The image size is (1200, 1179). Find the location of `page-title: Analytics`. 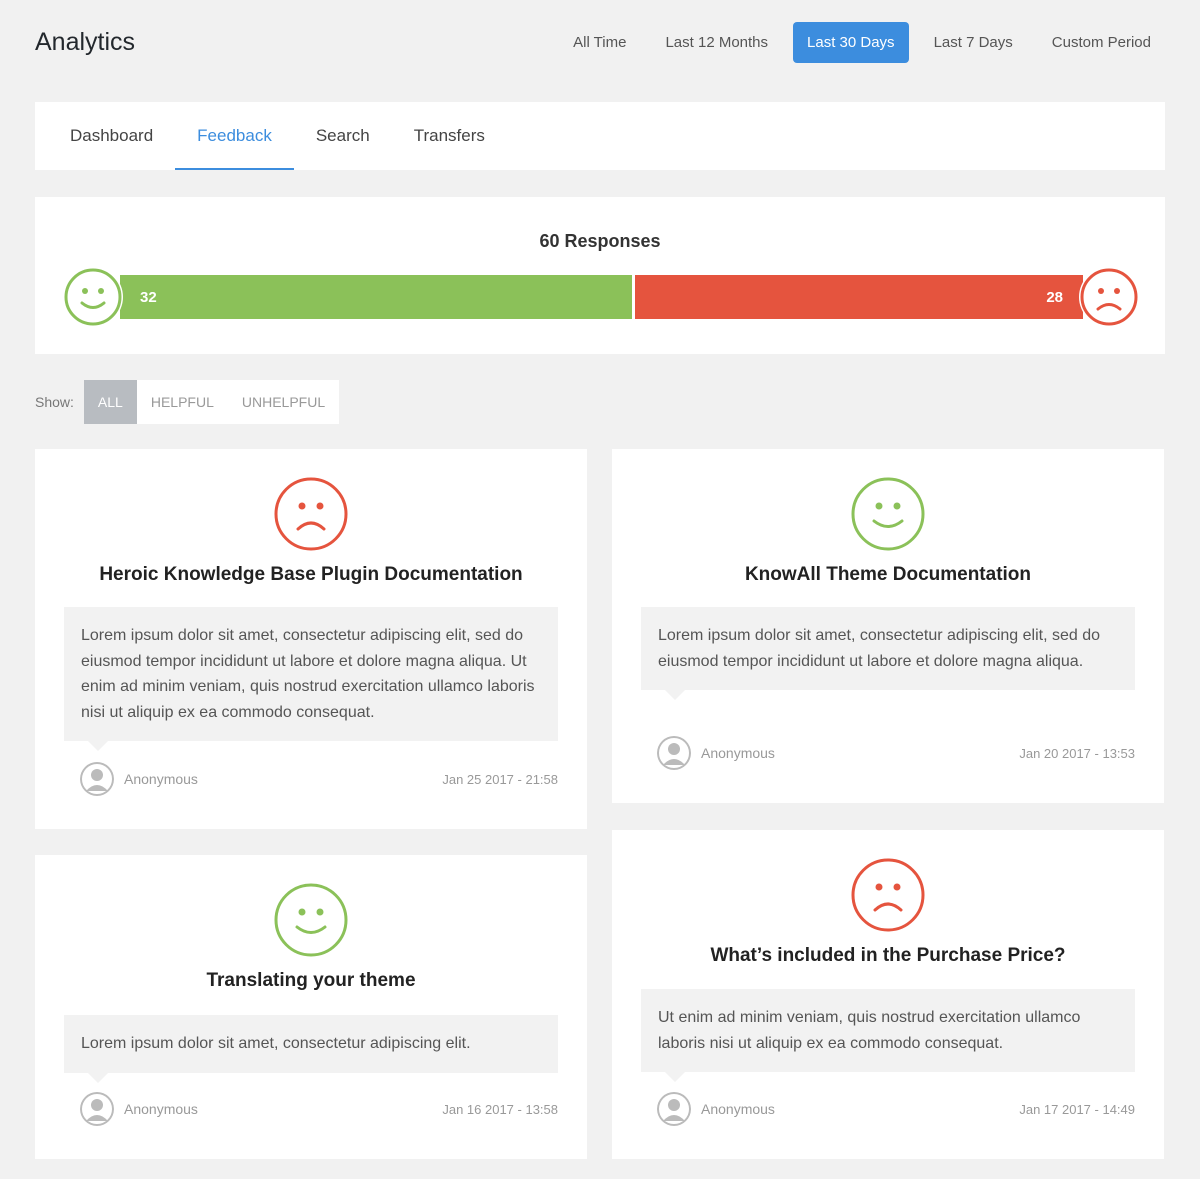

page-title: Analytics is located at coordinates (85, 42).